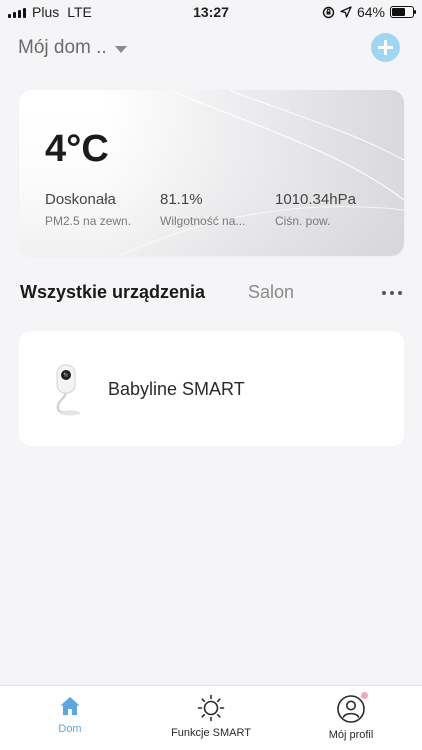 The width and height of the screenshot is (422, 750). I want to click on battery-fill, so click(398, 12).